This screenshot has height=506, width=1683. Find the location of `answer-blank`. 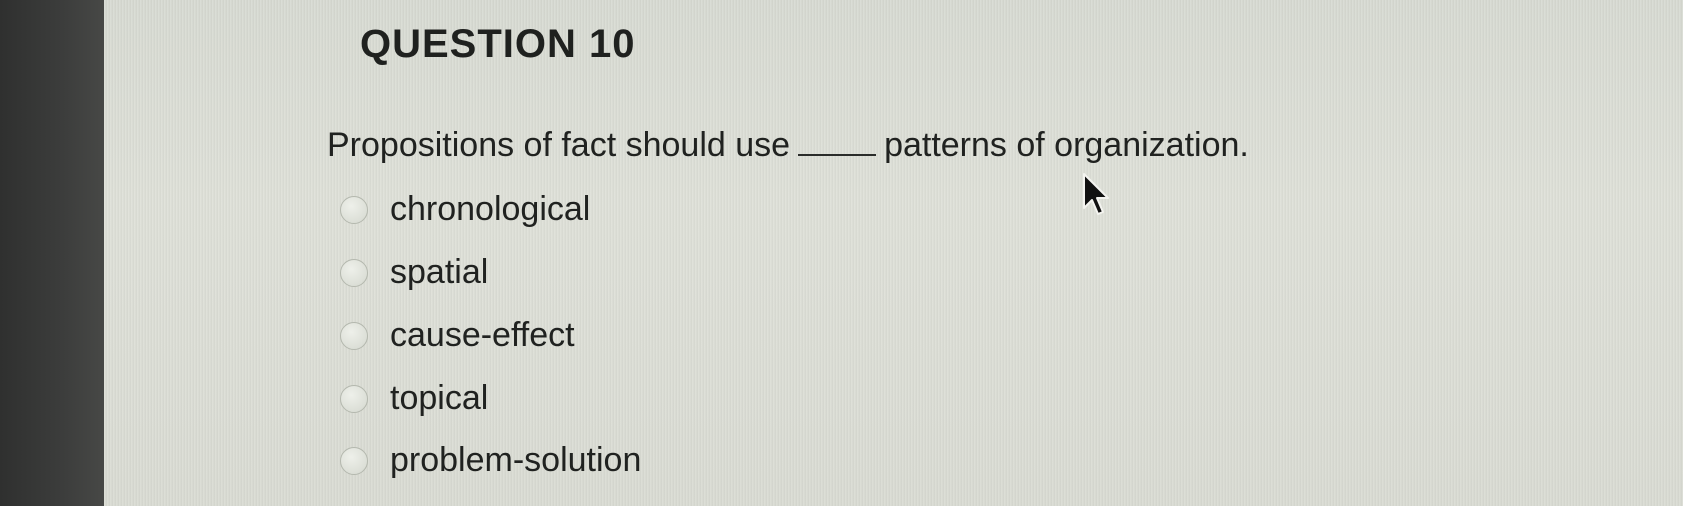

answer-blank is located at coordinates (837, 155).